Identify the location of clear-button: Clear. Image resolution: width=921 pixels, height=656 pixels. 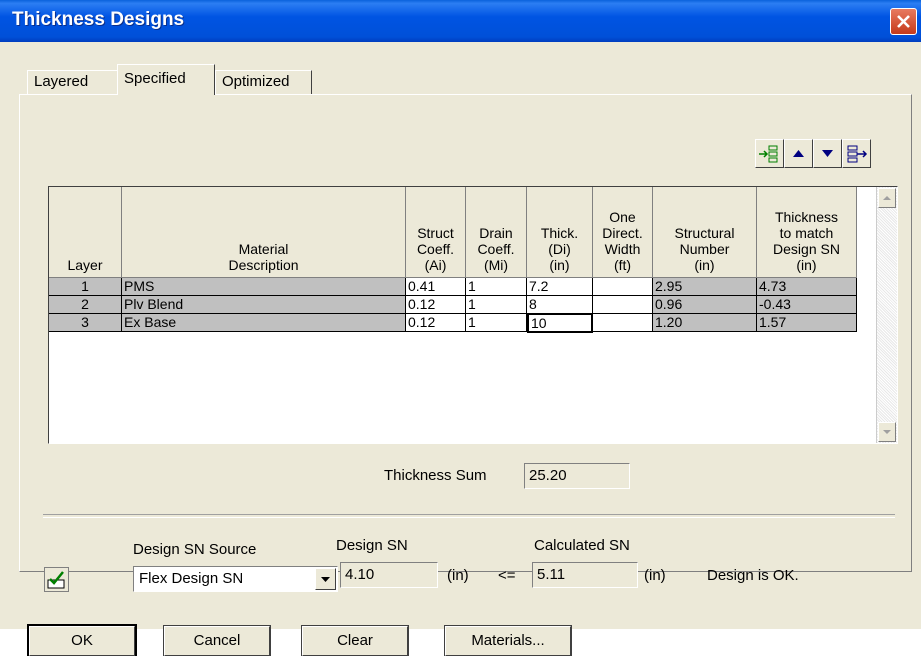
(355, 640).